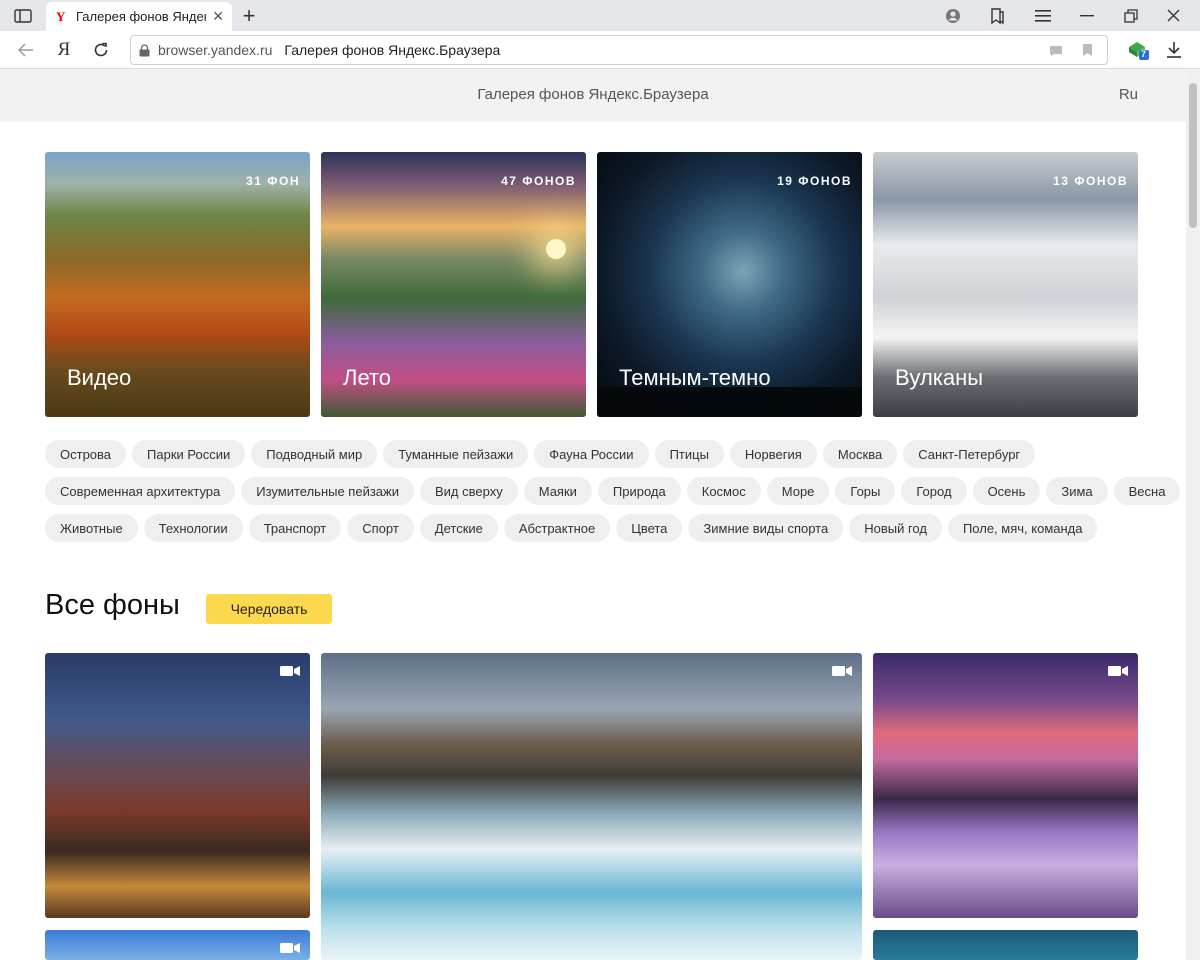  What do you see at coordinates (193, 528) in the screenshot?
I see `tag-chip: Технологии` at bounding box center [193, 528].